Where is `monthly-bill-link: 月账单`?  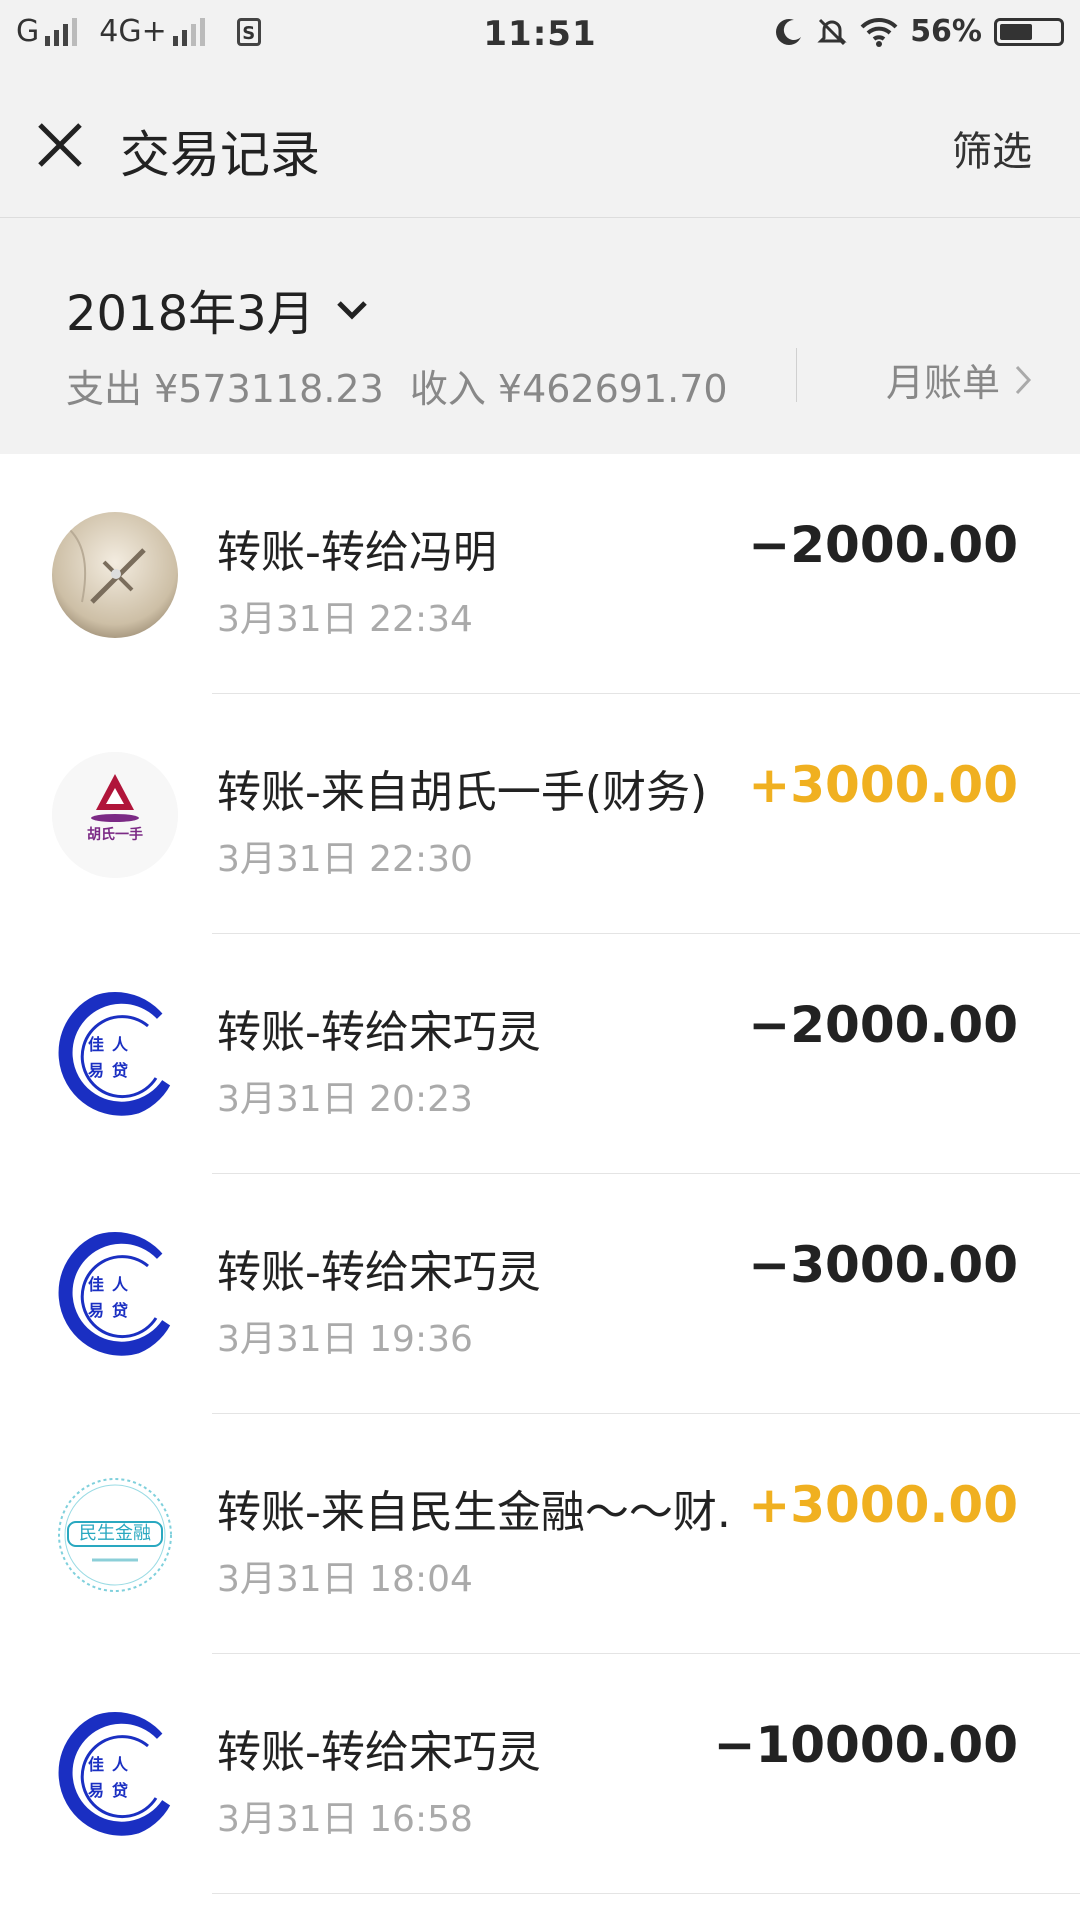
monthly-bill-link: 月账单 is located at coordinates (959, 379).